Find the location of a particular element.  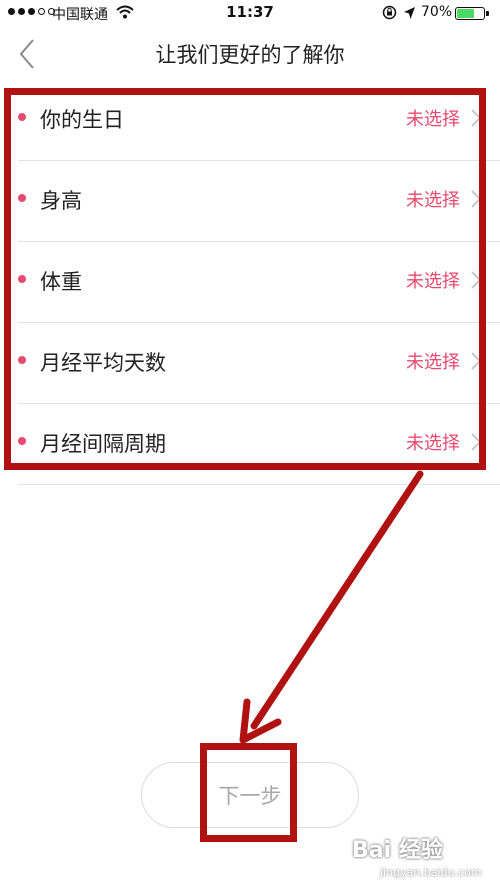

watermark-logo: Bai 经验 is located at coordinates (397, 850).